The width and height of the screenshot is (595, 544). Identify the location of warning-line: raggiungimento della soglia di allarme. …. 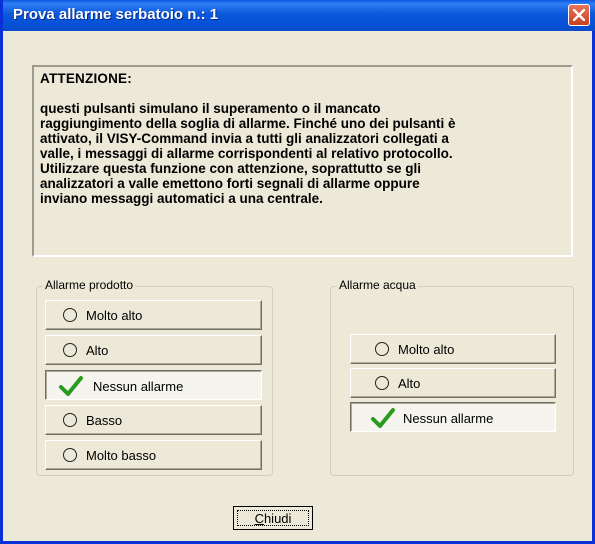
(248, 123).